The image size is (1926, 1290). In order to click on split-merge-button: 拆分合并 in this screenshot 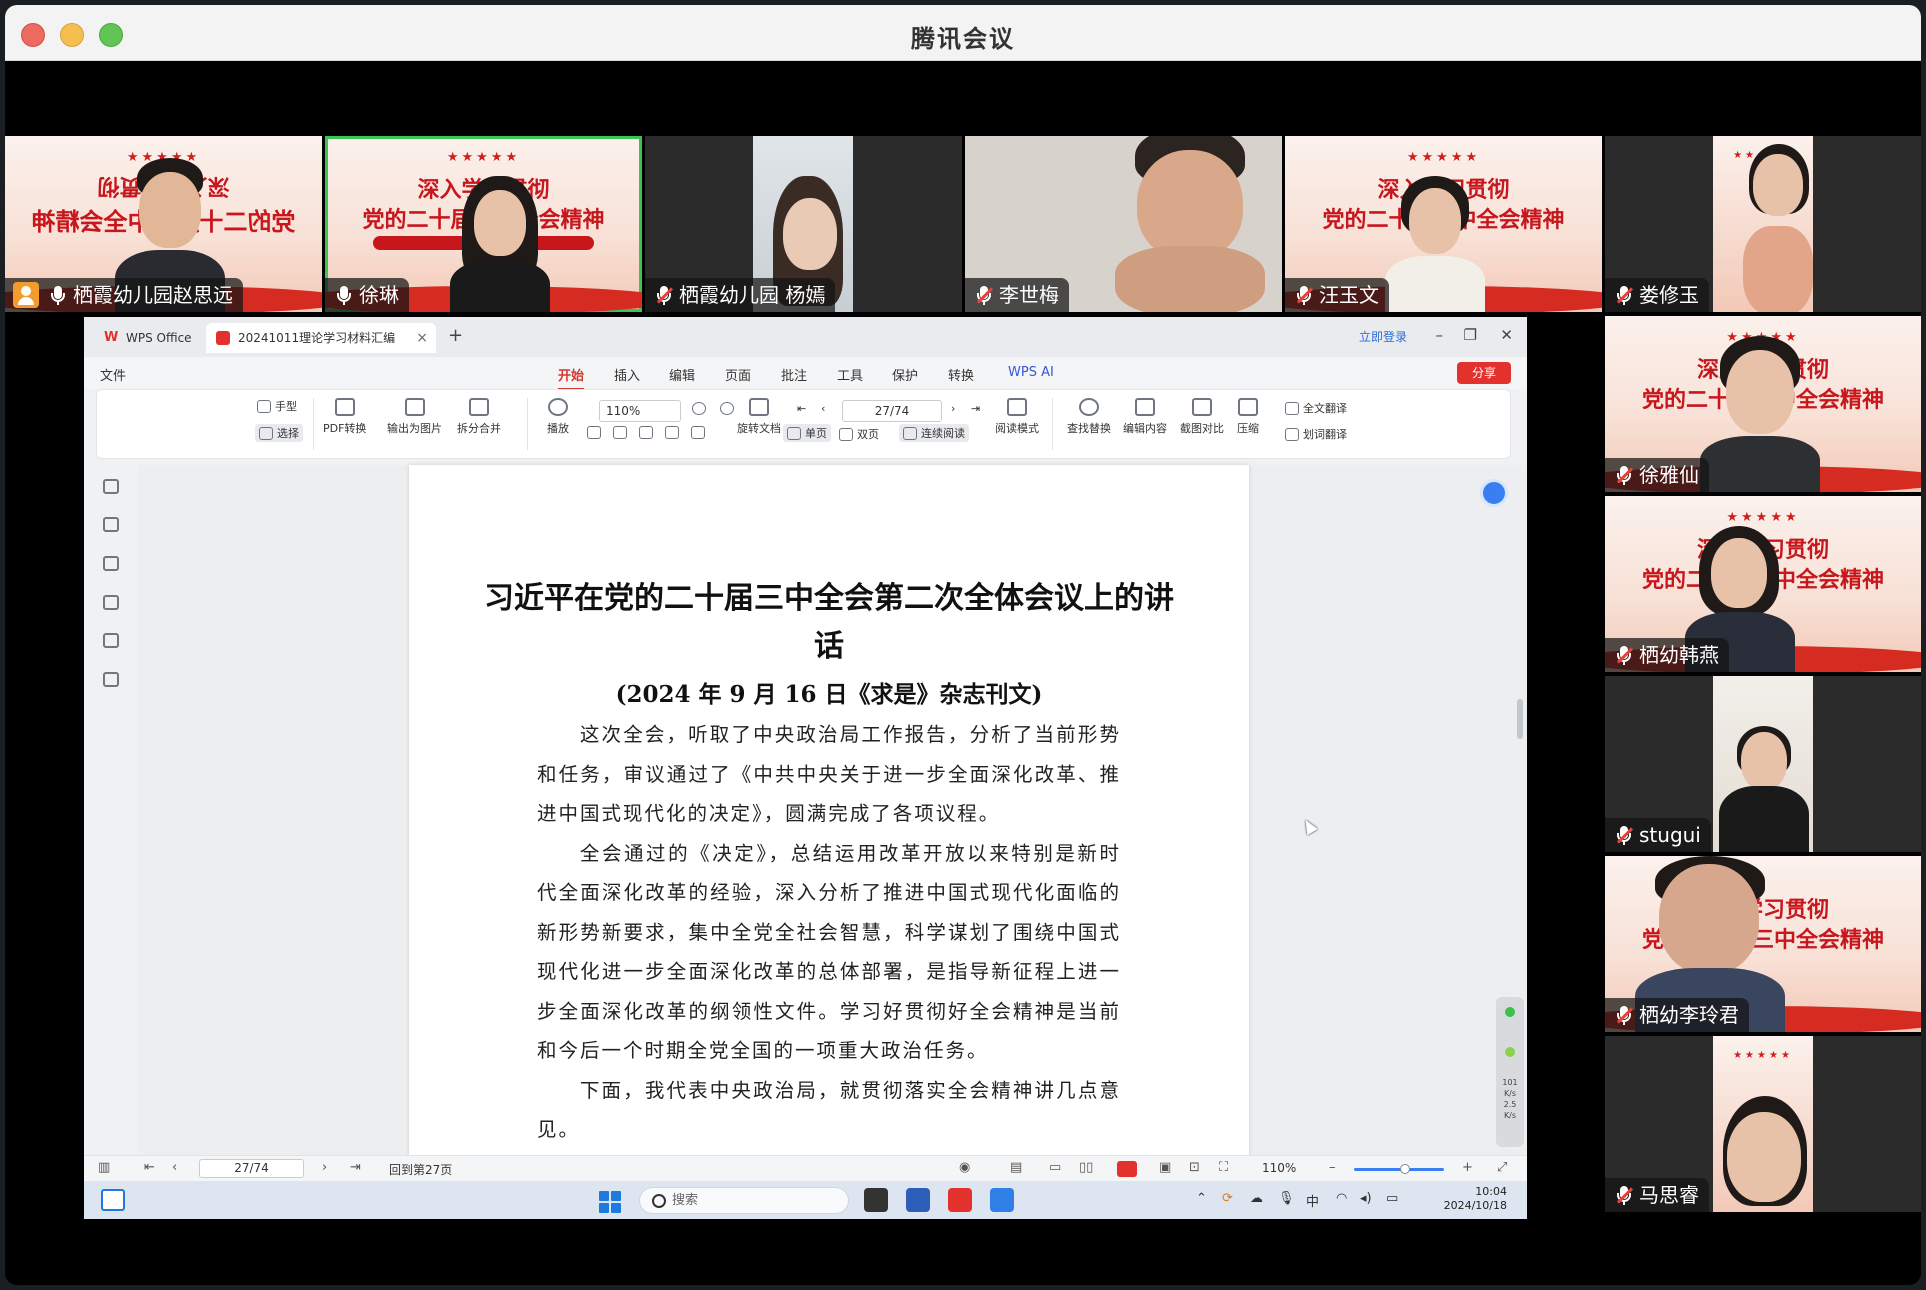, I will do `click(479, 417)`.